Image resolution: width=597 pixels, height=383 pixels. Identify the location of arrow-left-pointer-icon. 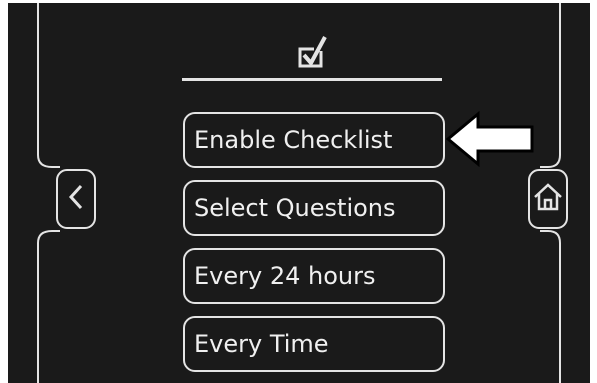
(491, 140).